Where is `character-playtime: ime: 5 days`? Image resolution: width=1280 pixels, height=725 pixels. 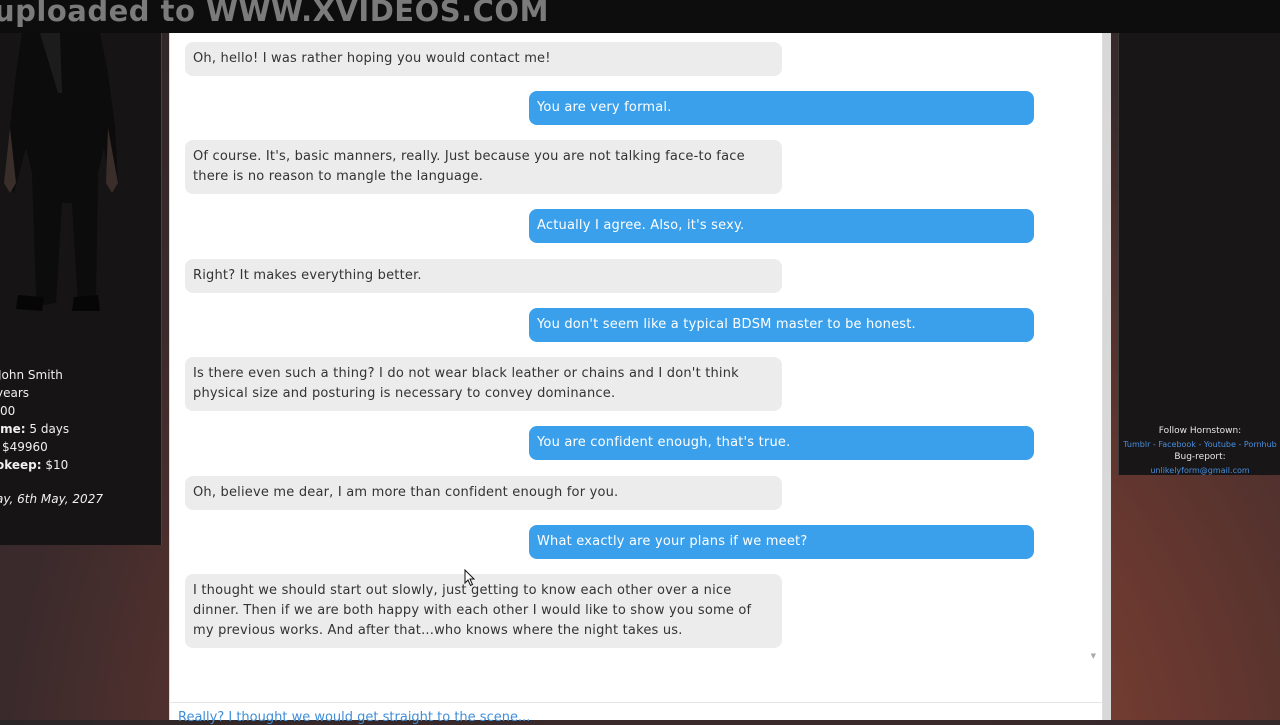
character-playtime: ime: 5 days is located at coordinates (51, 429).